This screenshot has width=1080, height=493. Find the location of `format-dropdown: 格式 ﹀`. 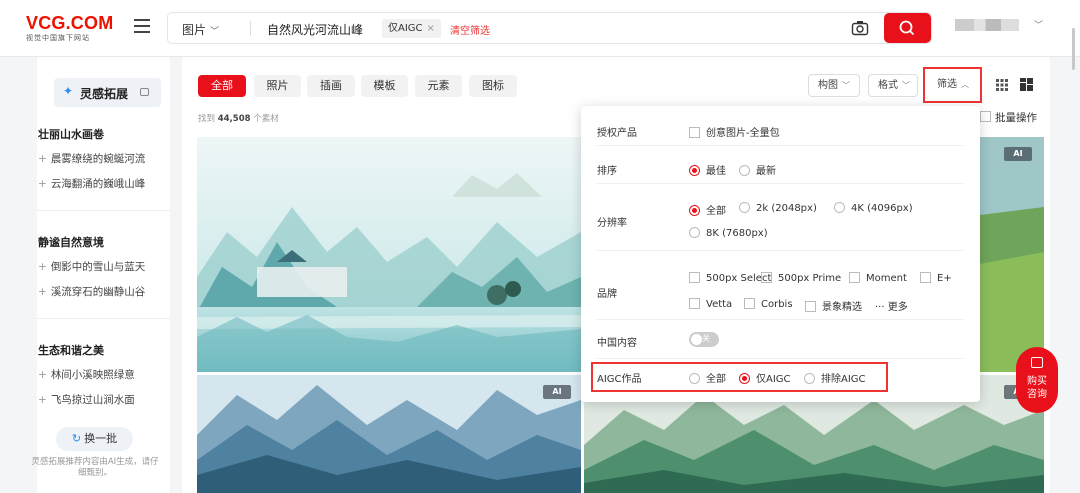

format-dropdown: 格式 ﹀ is located at coordinates (893, 85).